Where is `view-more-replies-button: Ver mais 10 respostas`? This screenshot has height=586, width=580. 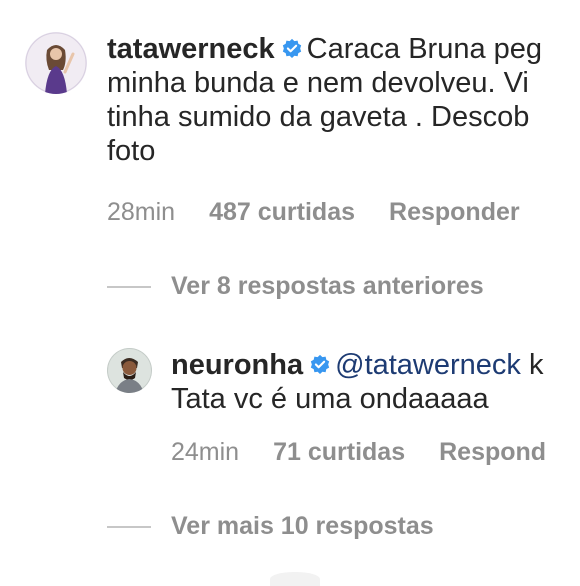
view-more-replies-button: Ver mais 10 respostas is located at coordinates (270, 526).